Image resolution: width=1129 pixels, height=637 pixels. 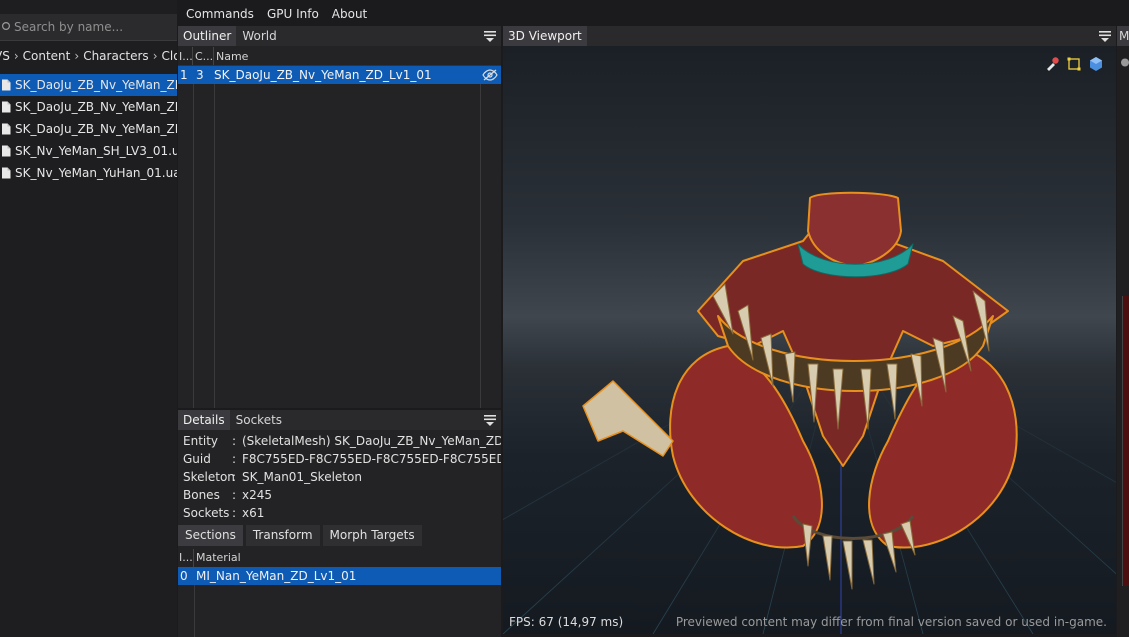 I want to click on prop-value: x61, so click(x=253, y=513).